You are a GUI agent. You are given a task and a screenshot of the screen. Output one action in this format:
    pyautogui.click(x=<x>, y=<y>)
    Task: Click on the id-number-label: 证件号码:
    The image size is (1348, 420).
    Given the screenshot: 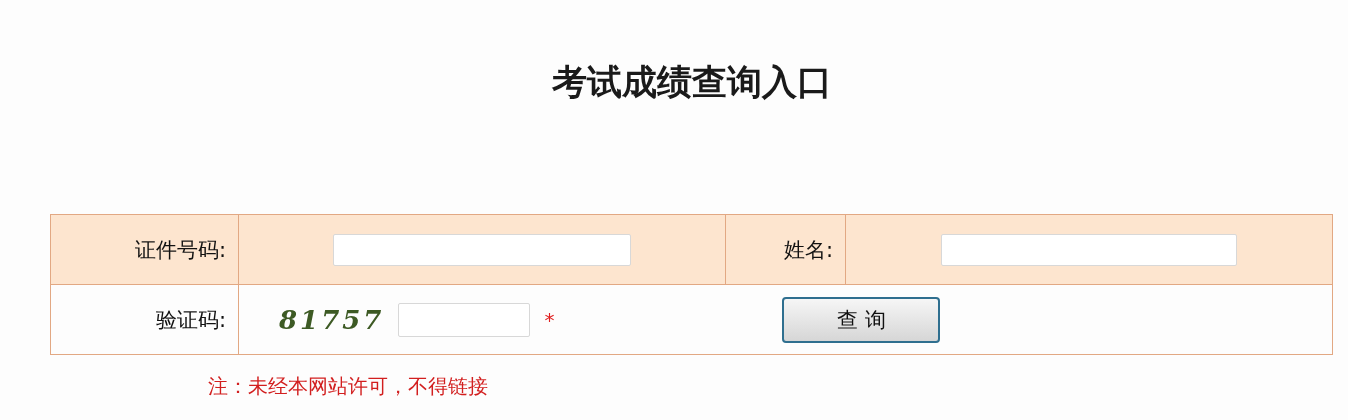 What is the action you would take?
    pyautogui.click(x=180, y=249)
    